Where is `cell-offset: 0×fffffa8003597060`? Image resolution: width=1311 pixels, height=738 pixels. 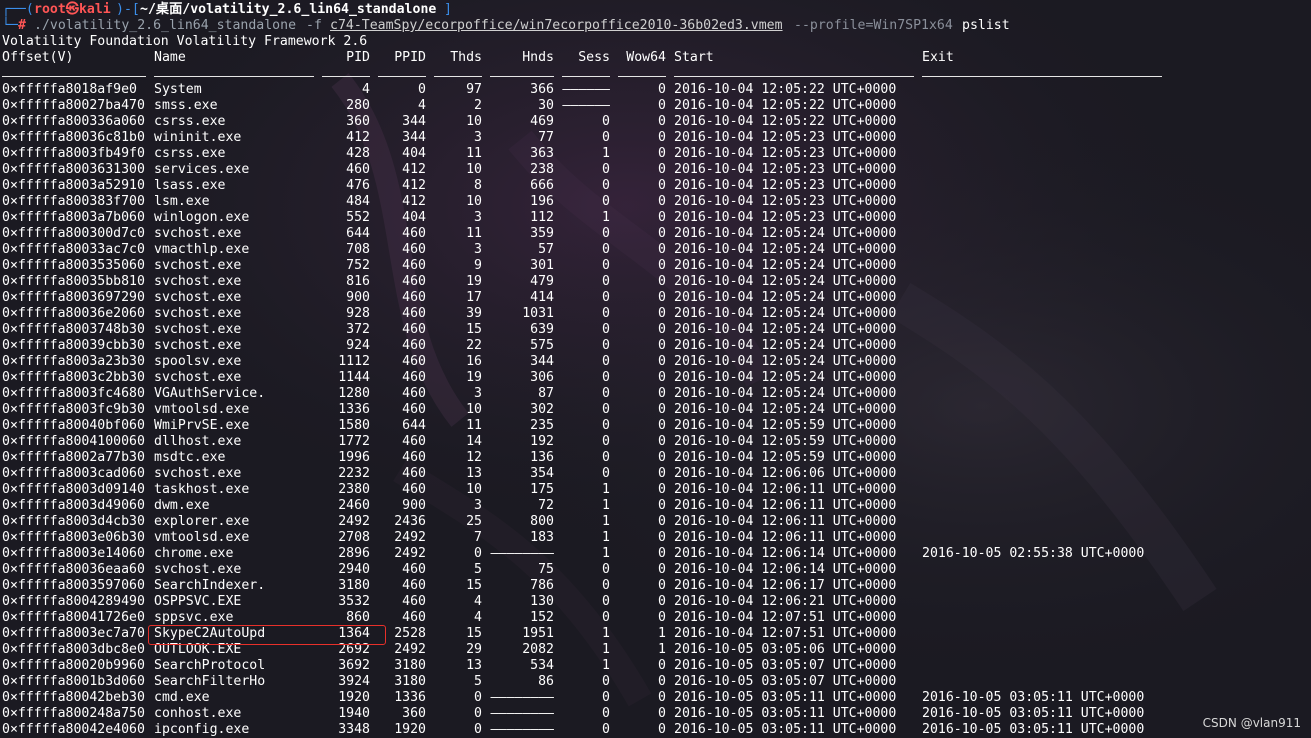 cell-offset: 0×fffffa8003597060 is located at coordinates (73, 585).